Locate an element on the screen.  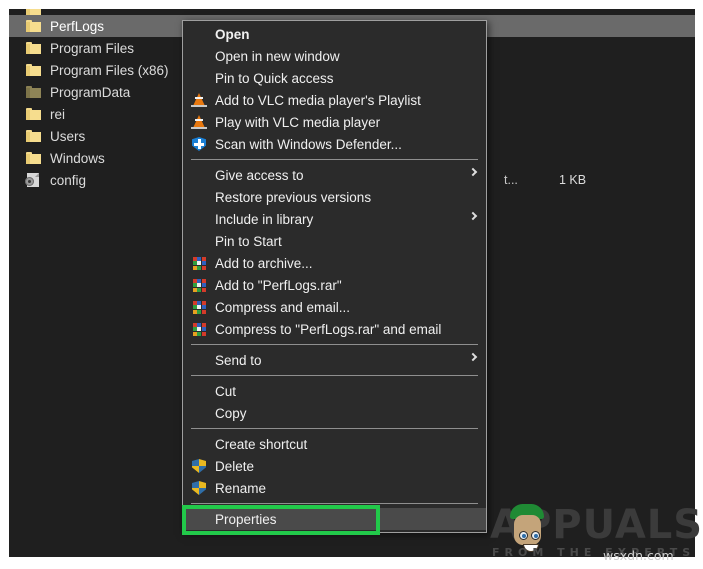
file-name: config is located at coordinates (68, 180).